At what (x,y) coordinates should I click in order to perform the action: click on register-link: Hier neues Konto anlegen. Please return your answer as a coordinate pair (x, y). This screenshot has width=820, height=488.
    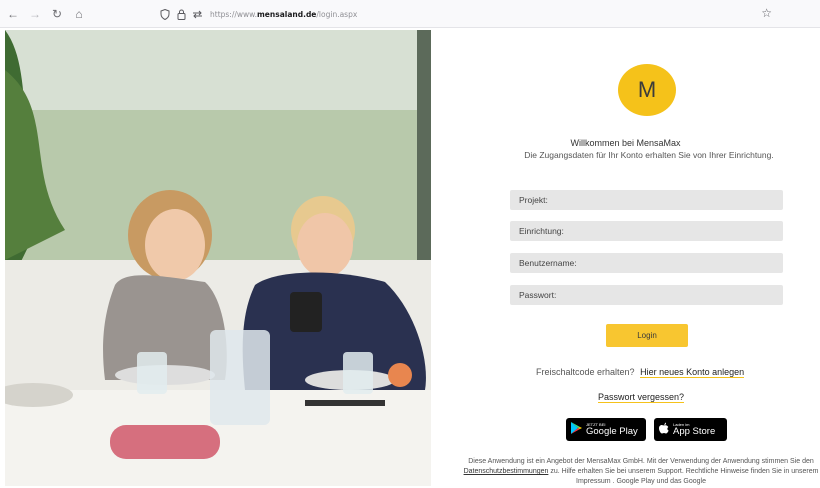
    Looking at the image, I should click on (692, 372).